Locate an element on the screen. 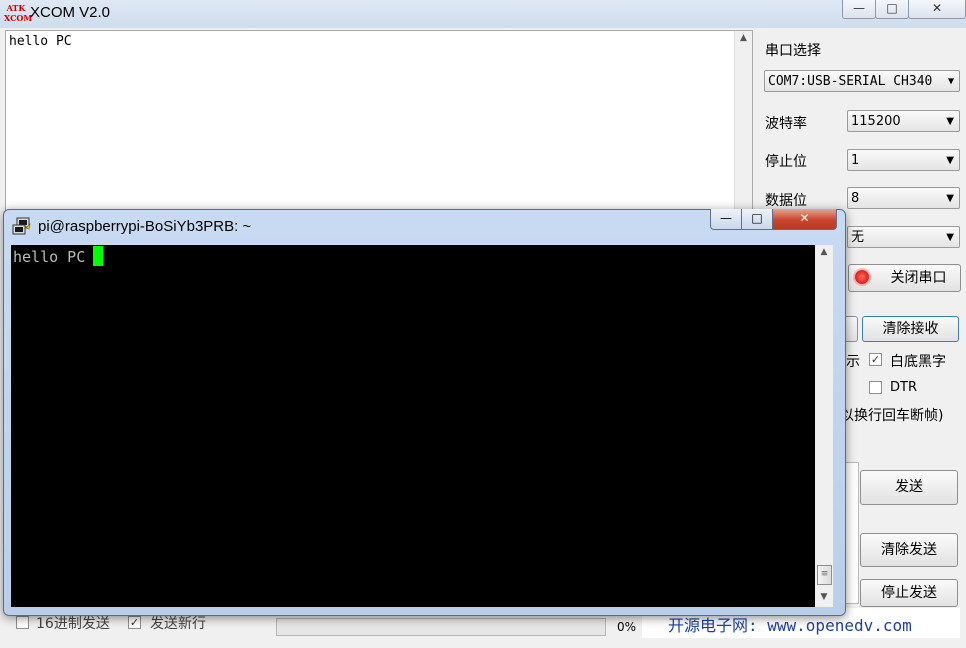 The image size is (966, 648). send-newline-label: 发送新行 is located at coordinates (178, 624).